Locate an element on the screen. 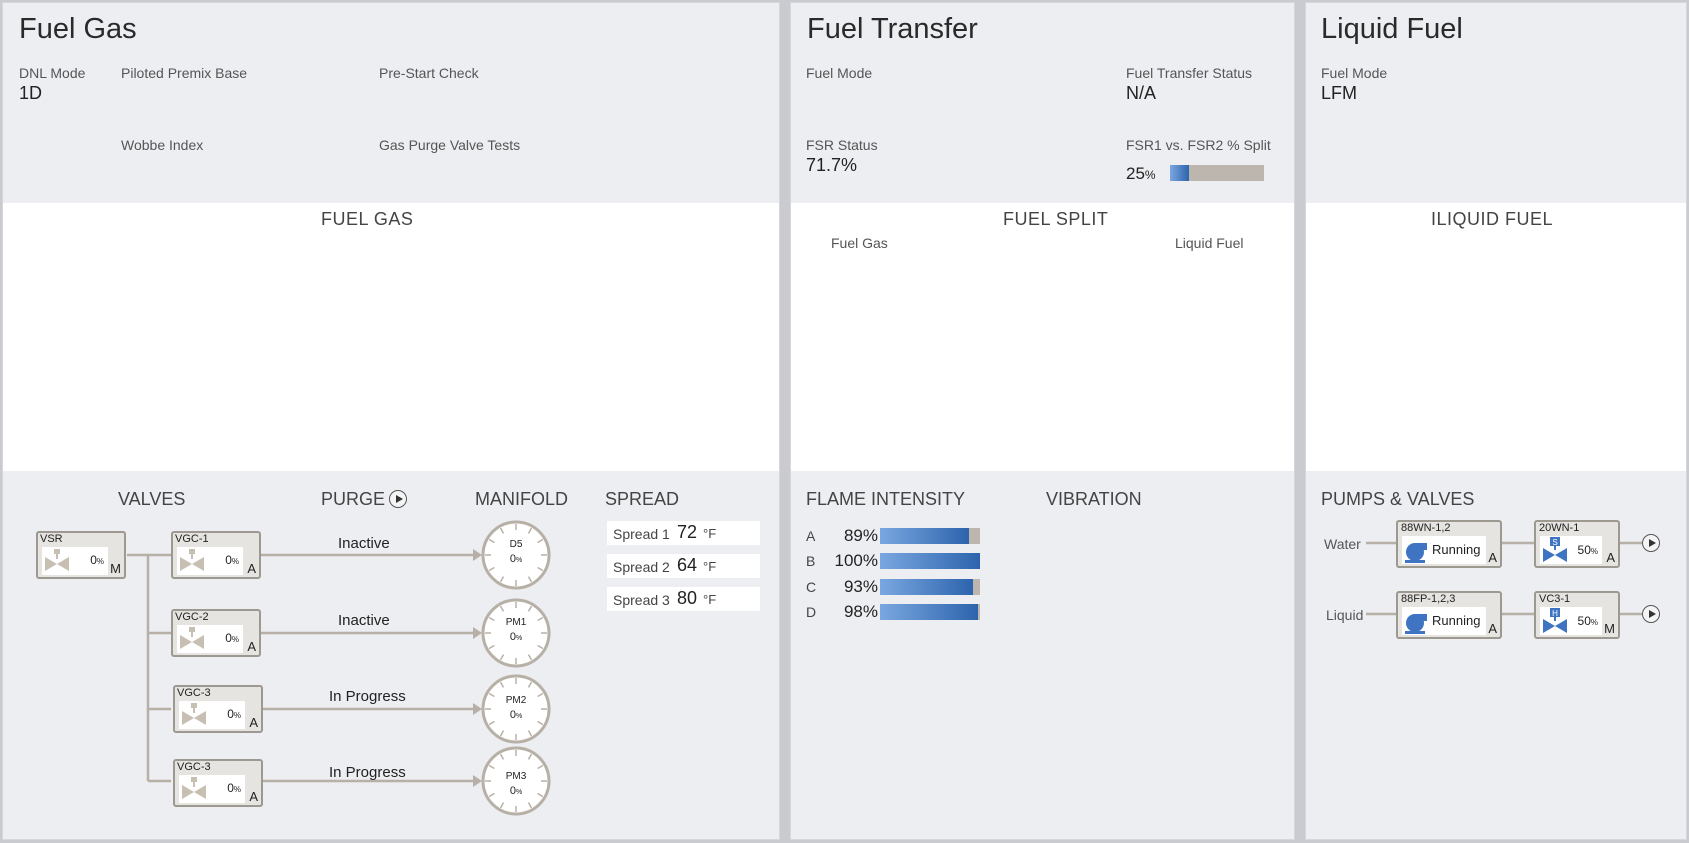 The height and width of the screenshot is (843, 1689). fuel-transfer-status-value: N/A is located at coordinates (1141, 93).